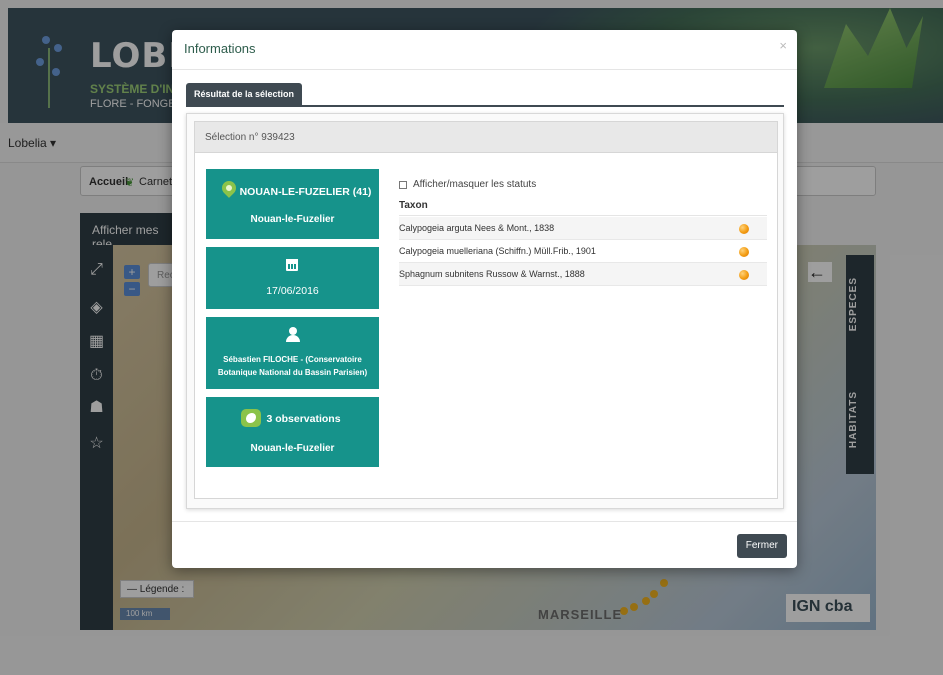 This screenshot has width=943, height=675. I want to click on modal-tabs: Résultat de la sélection, so click(485, 95).